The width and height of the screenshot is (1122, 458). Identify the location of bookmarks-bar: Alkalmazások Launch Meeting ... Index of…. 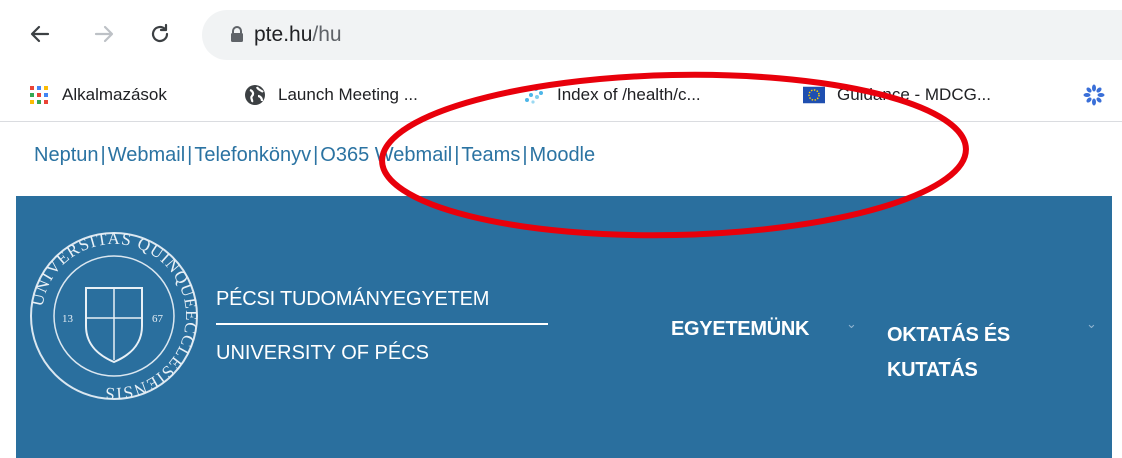
(561, 96).